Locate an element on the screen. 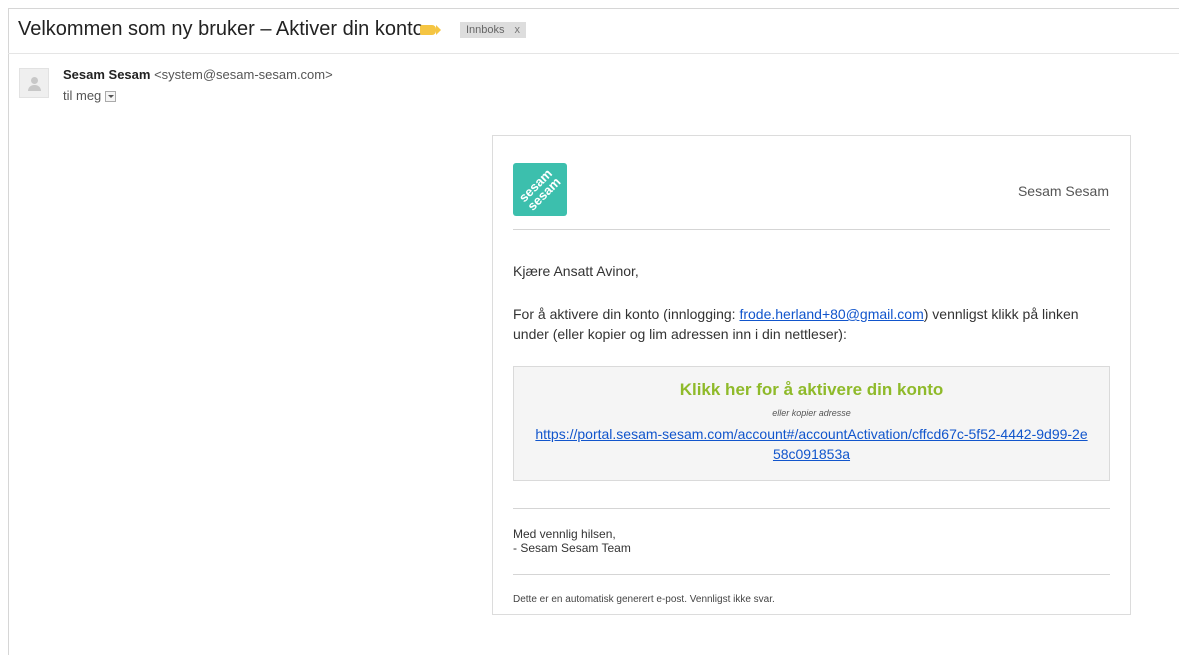  sesam-logo-icon: sesam sesam is located at coordinates (540, 190).